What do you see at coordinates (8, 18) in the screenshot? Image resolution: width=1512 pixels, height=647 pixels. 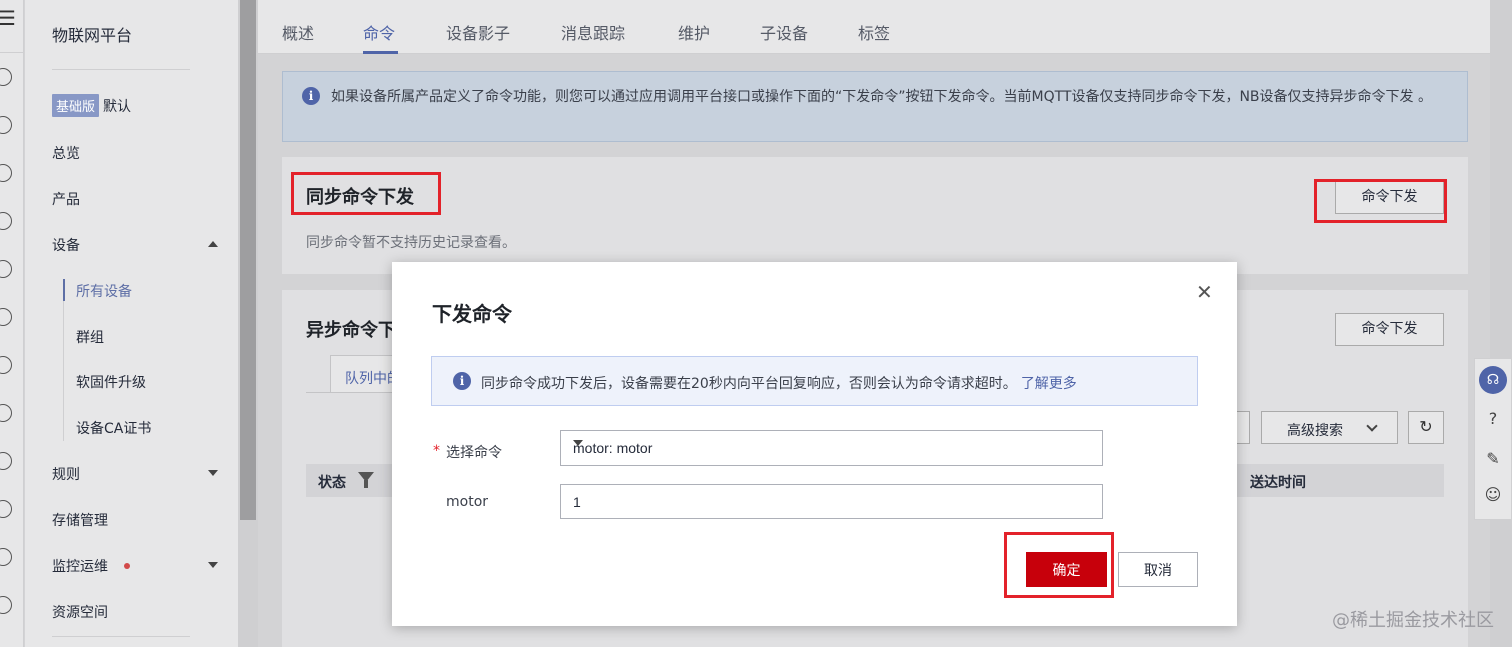 I see `menu-icon: ☰` at bounding box center [8, 18].